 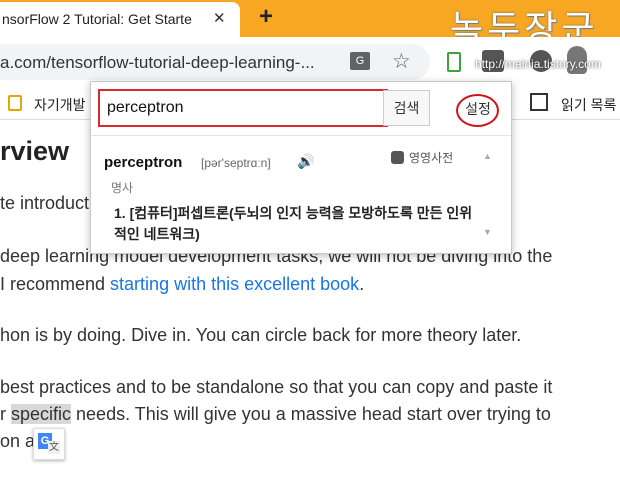 I want to click on tab-title: nsorFlow 2 Tutorial: Get Starte, so click(x=97, y=19).